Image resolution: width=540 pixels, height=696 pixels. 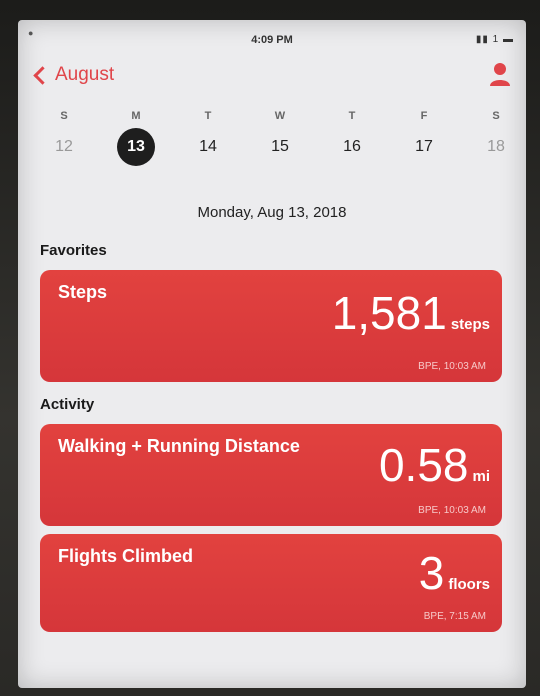 I want to click on day-button: 17, so click(x=424, y=147).